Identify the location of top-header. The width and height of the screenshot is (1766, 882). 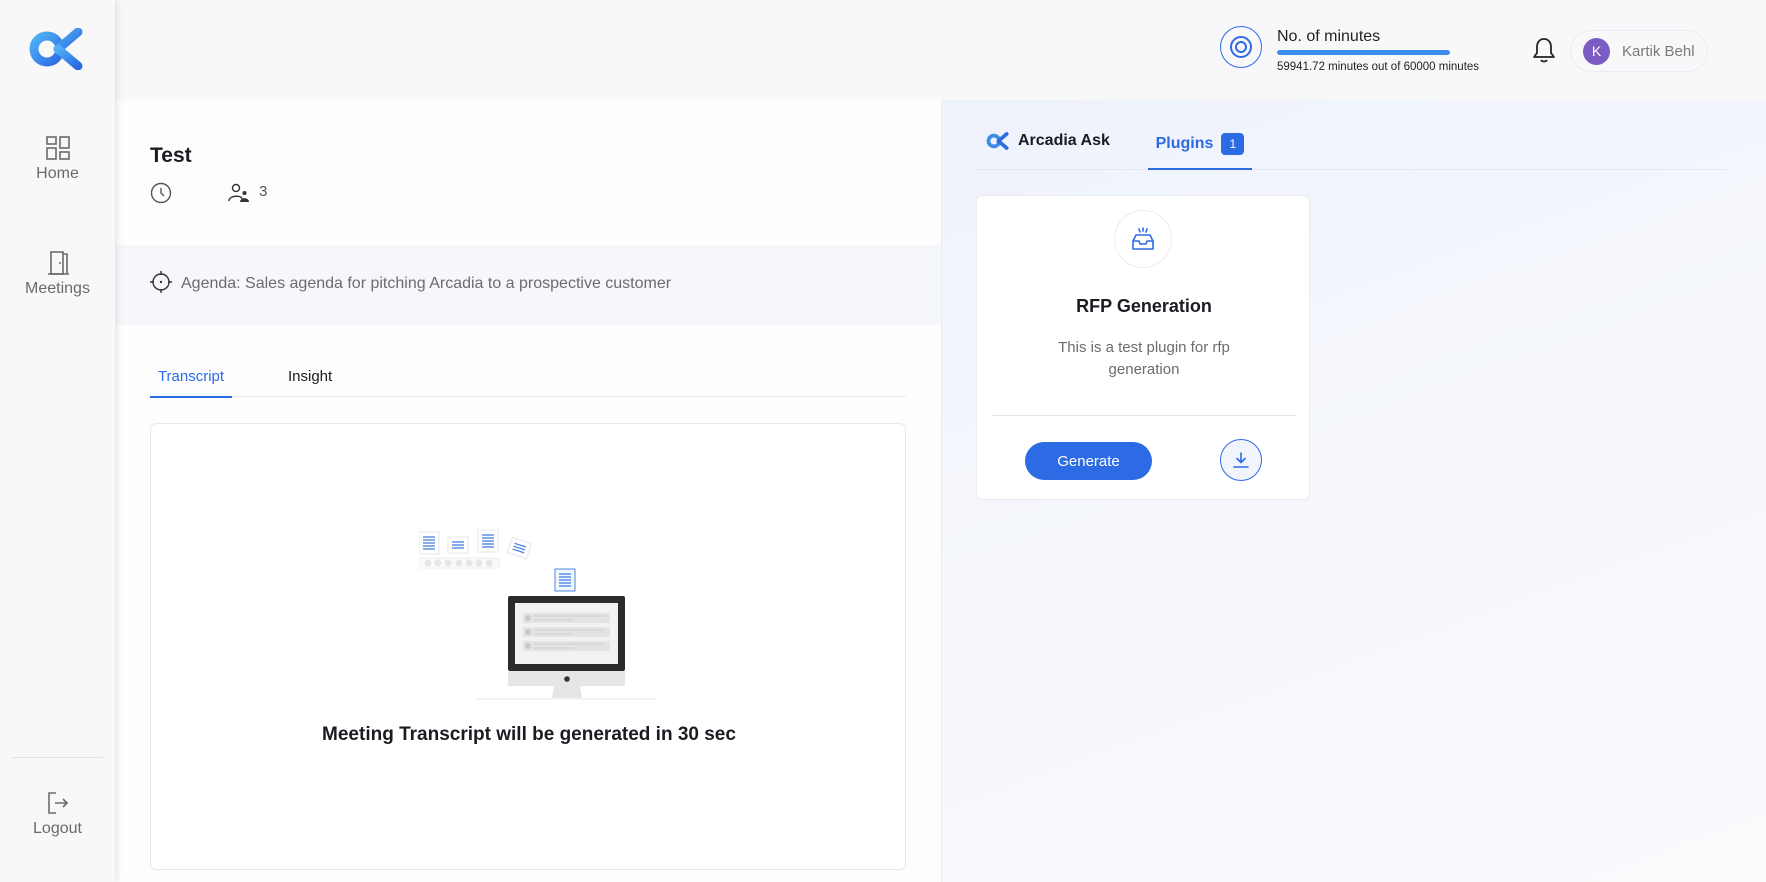
(940, 50).